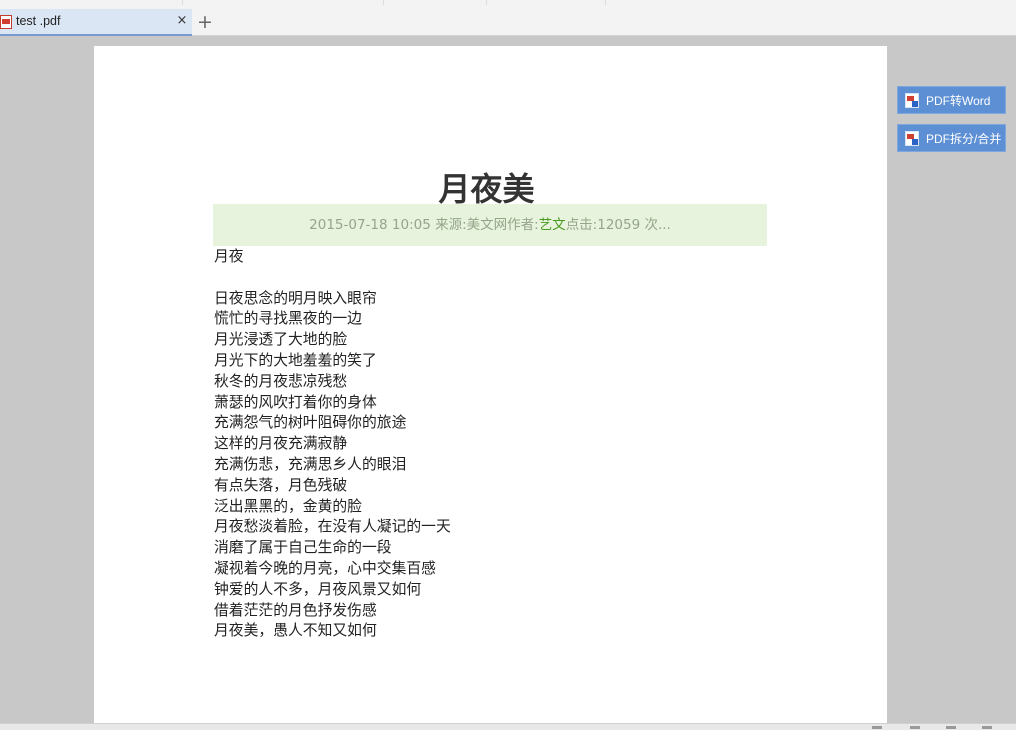  What do you see at coordinates (295, 610) in the screenshot?
I see `poem-line: 借着茫茫的月色抒发伤感` at bounding box center [295, 610].